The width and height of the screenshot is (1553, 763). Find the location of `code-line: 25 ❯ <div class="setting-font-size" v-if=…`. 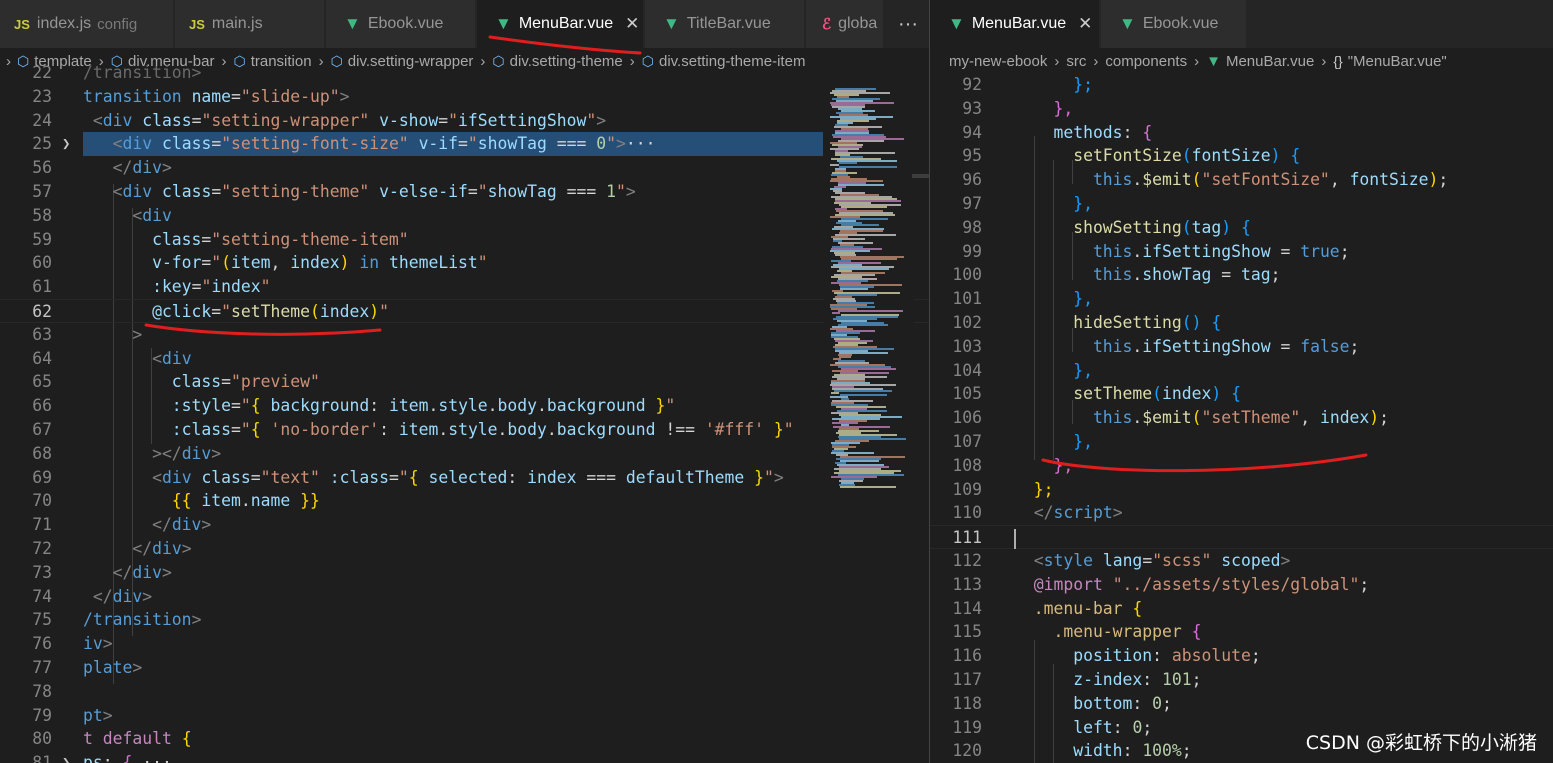

code-line: 25 ❯ <div class="setting-font-size" v-if=… is located at coordinates (464, 144).